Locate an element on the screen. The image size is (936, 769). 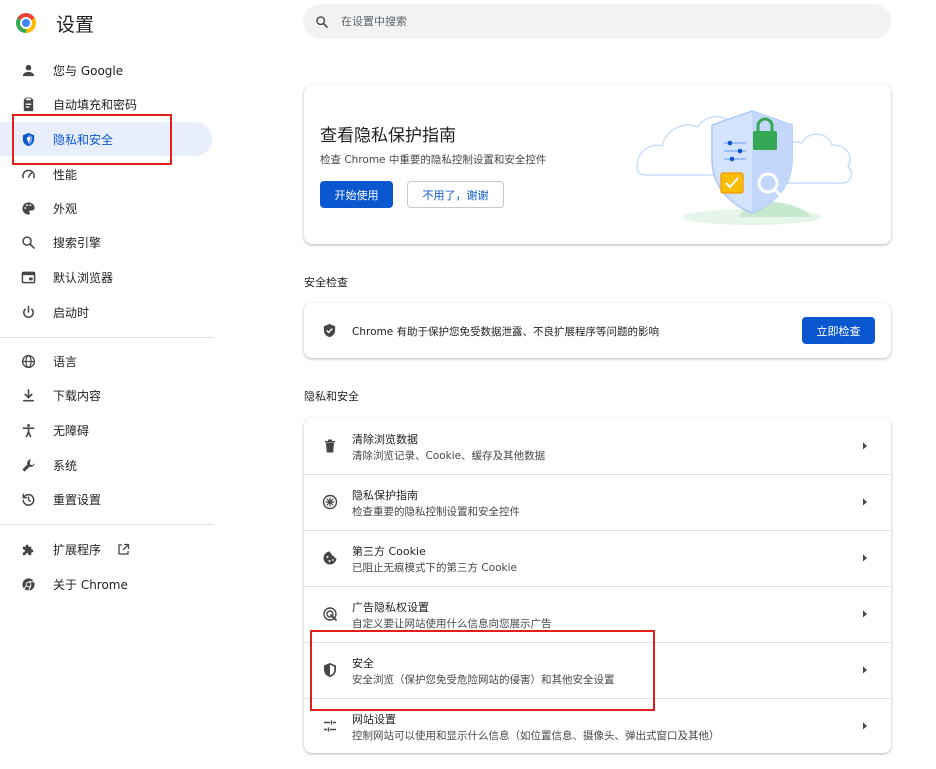
row-title: 清除浏览数据 is located at coordinates (385, 439).